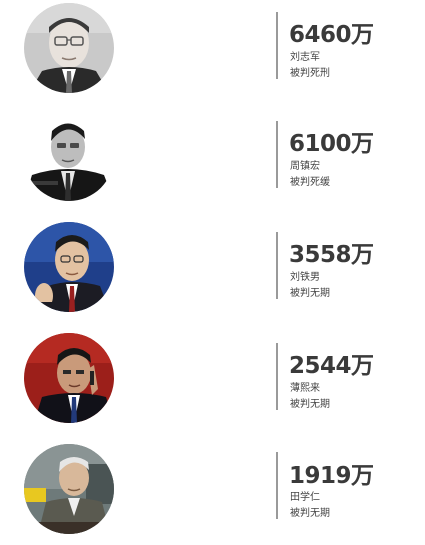  Describe the element at coordinates (331, 35) in the screenshot. I see `amount: 6460万` at that location.